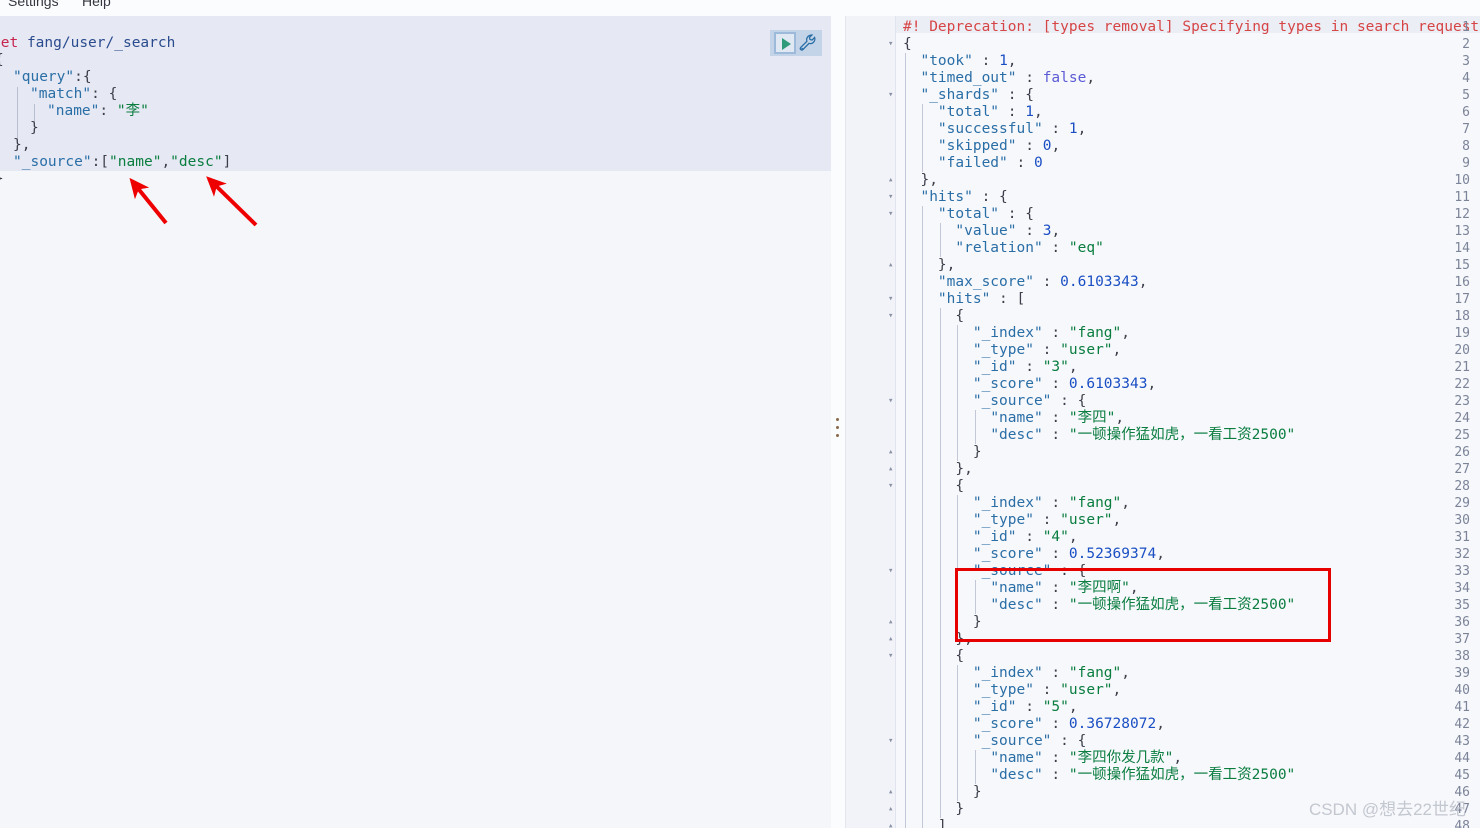 The height and width of the screenshot is (828, 1480). Describe the element at coordinates (2, 60) in the screenshot. I see `request-body-line: {` at that location.